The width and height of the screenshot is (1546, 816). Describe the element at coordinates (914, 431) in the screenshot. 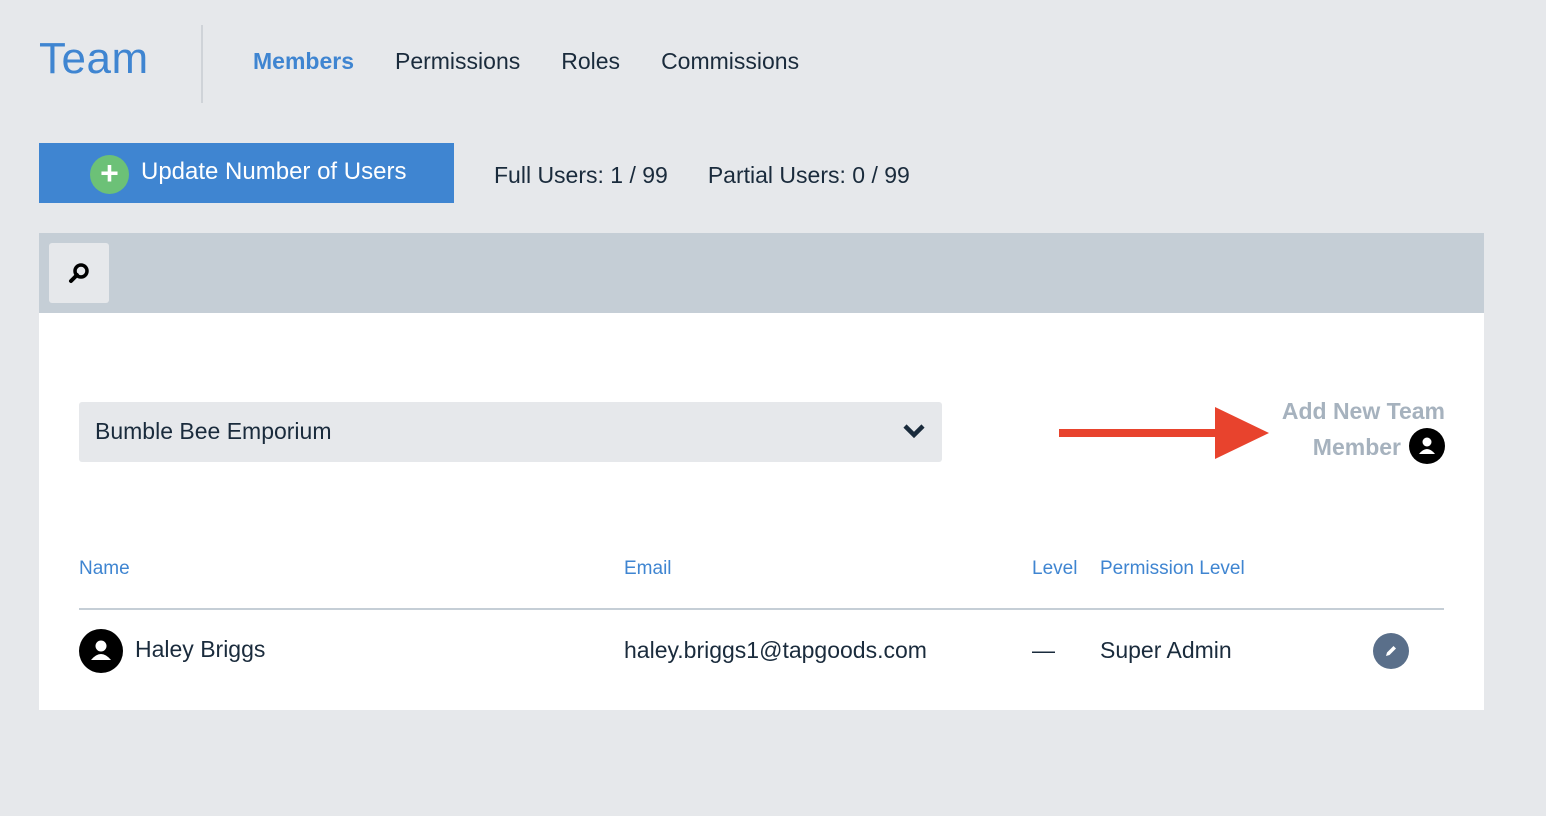

I see `chevron-down-icon` at that location.